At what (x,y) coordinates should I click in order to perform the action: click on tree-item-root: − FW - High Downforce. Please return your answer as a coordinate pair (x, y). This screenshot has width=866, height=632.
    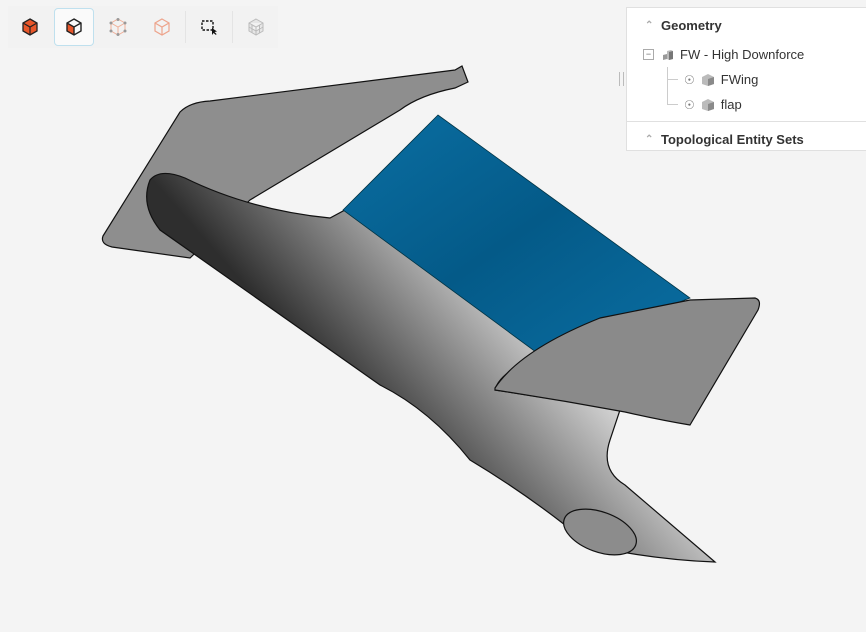
    Looking at the image, I should click on (746, 54).